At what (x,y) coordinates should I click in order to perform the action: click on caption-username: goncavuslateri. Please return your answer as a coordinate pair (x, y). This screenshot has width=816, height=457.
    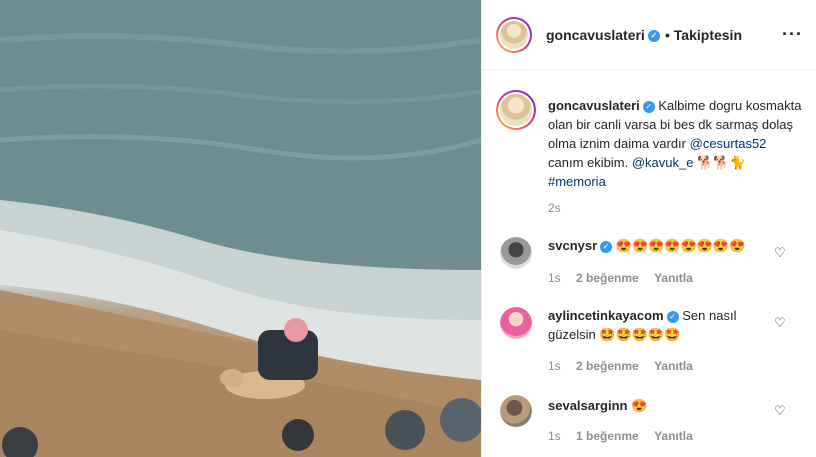
    Looking at the image, I should click on (594, 105).